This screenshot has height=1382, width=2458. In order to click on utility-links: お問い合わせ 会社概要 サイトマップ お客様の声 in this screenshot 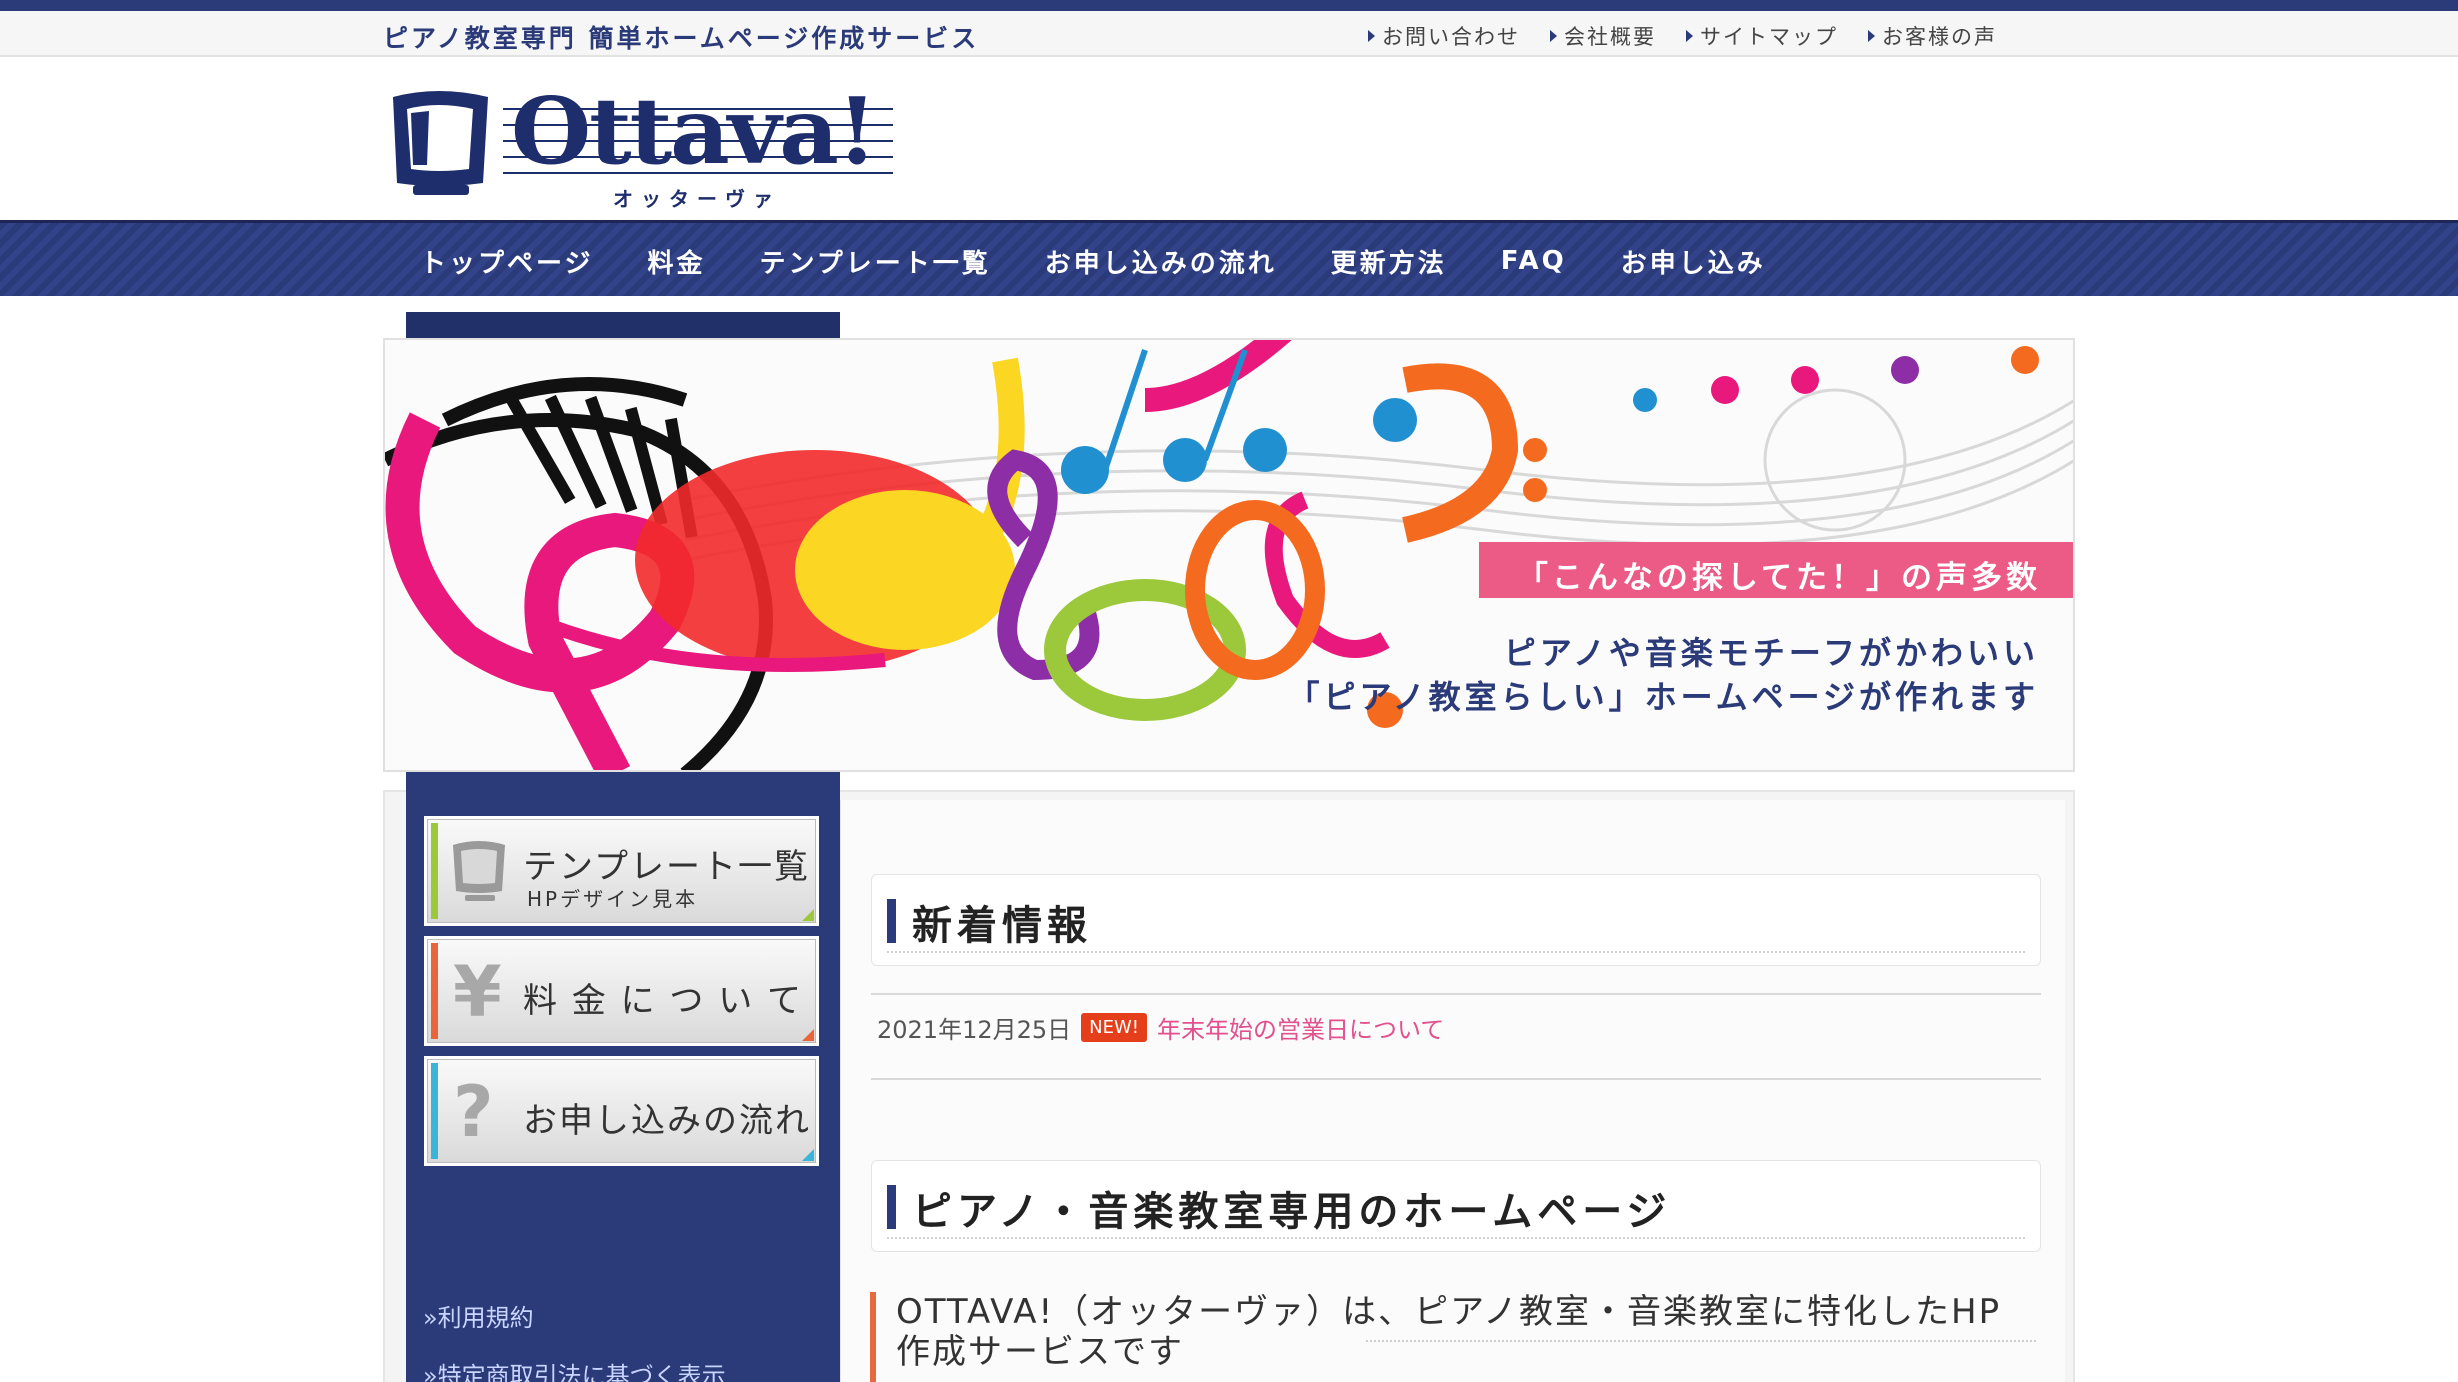, I will do `click(1697, 36)`.